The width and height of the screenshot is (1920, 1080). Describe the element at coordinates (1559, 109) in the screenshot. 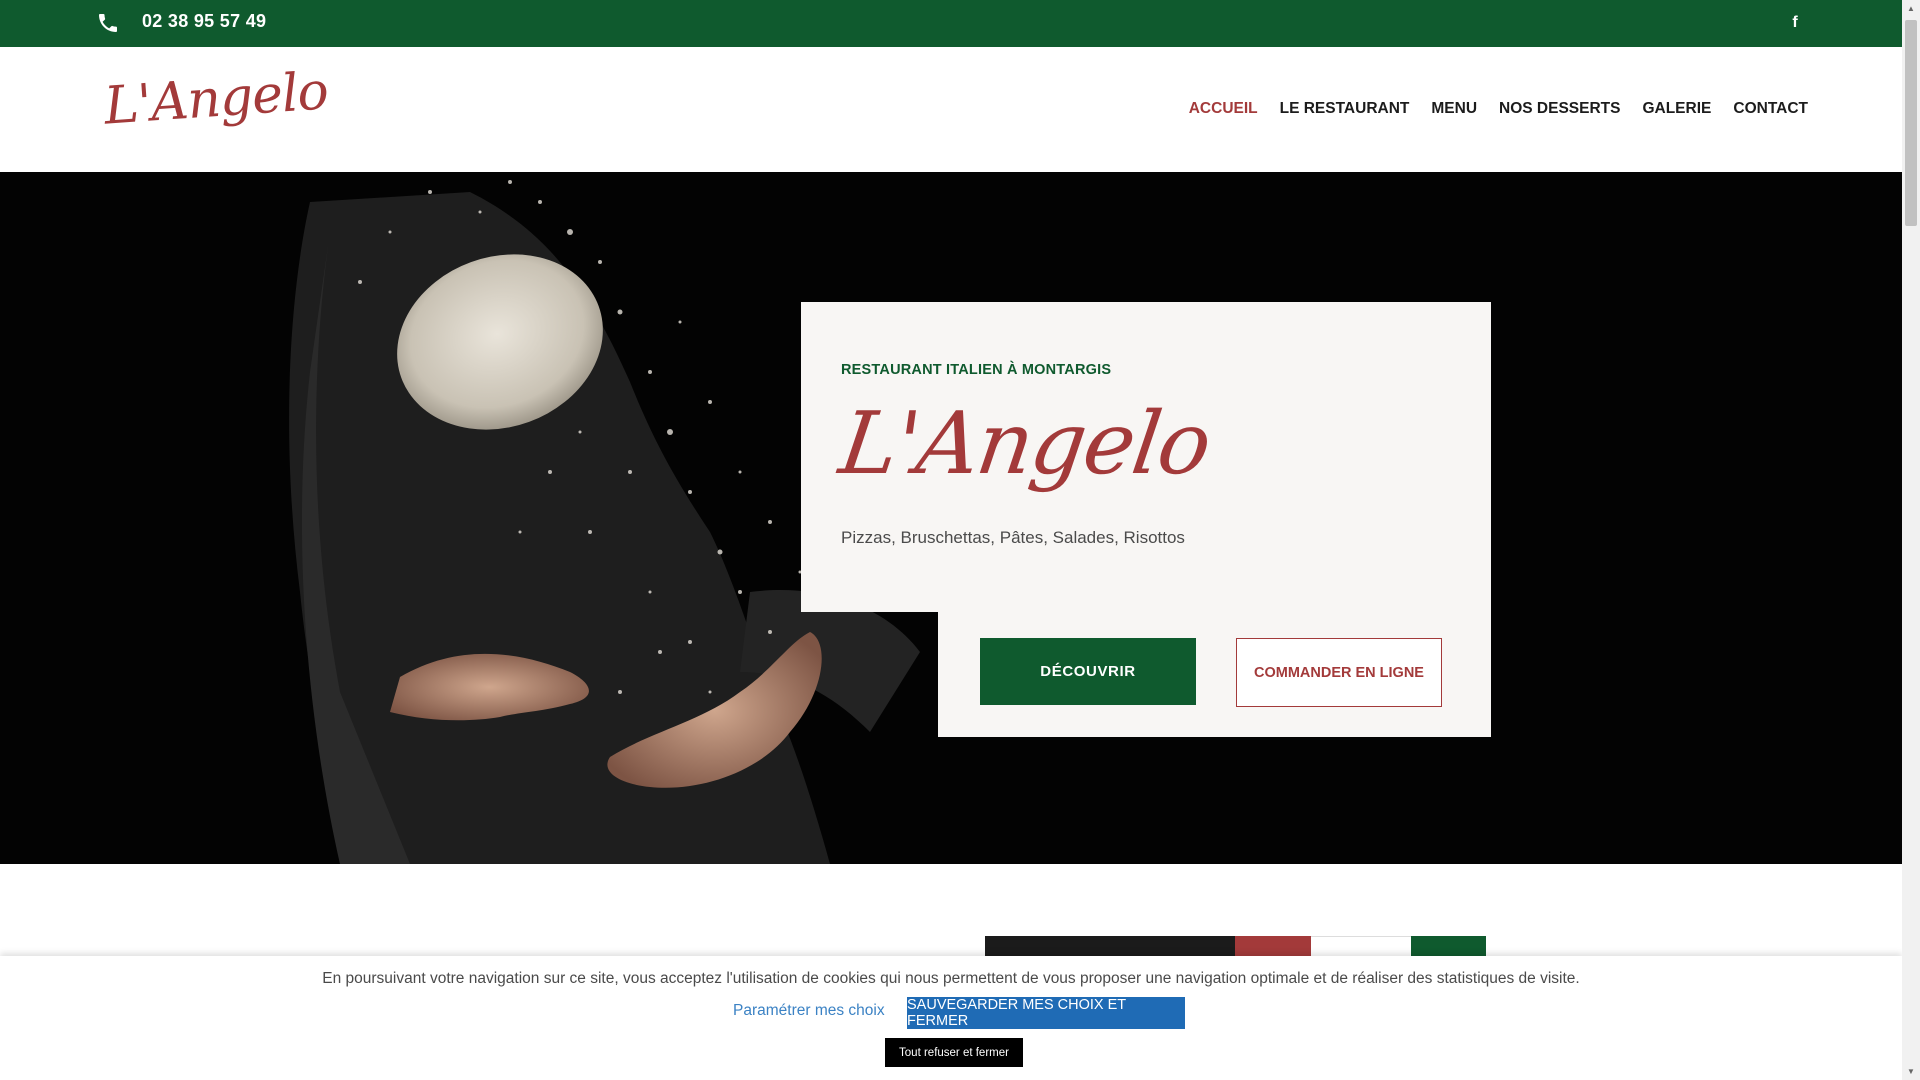

I see `nav-item-nos-desserts: NOS DESSERTS` at that location.